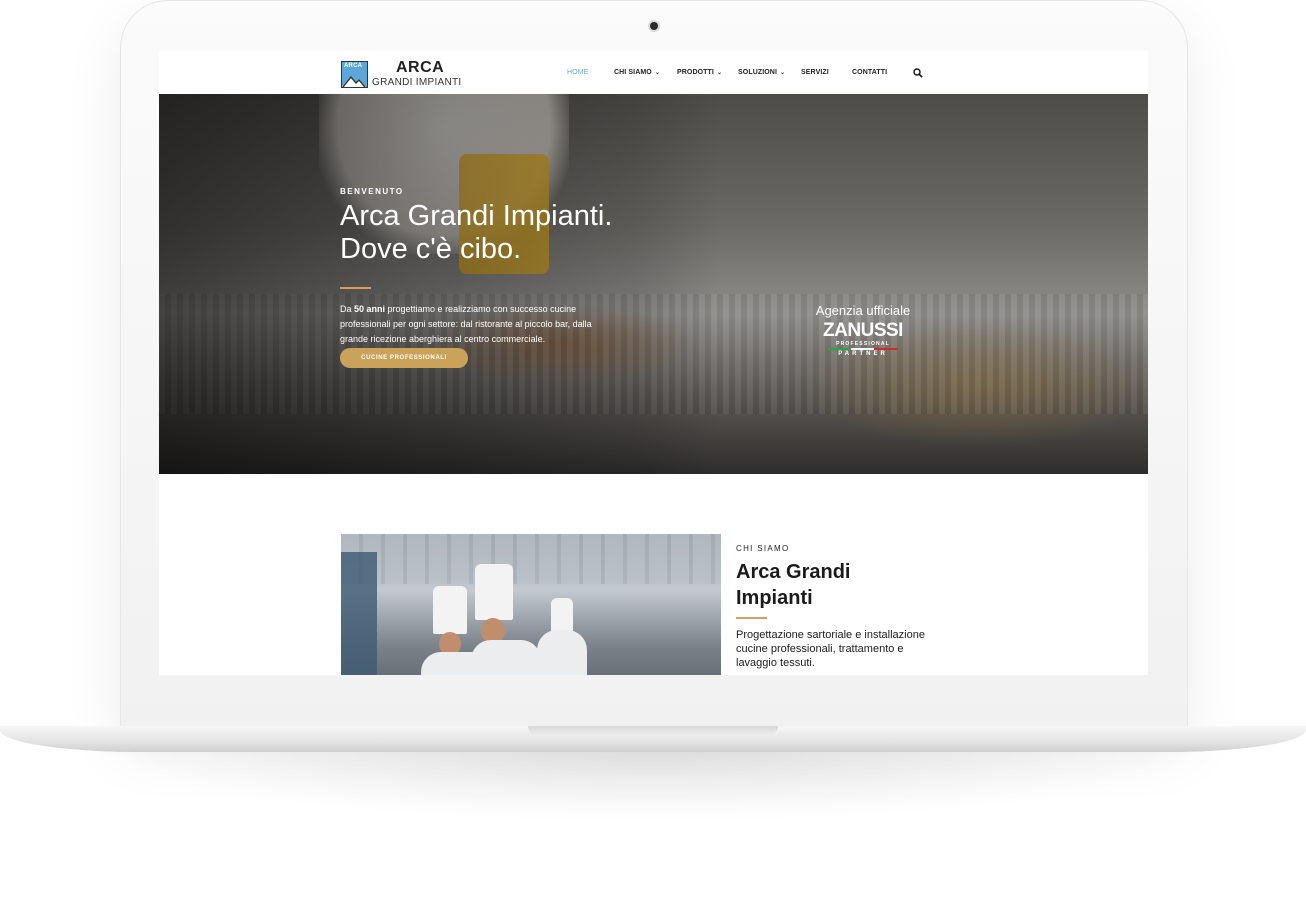  I want to click on laptop-notch, so click(653, 731).